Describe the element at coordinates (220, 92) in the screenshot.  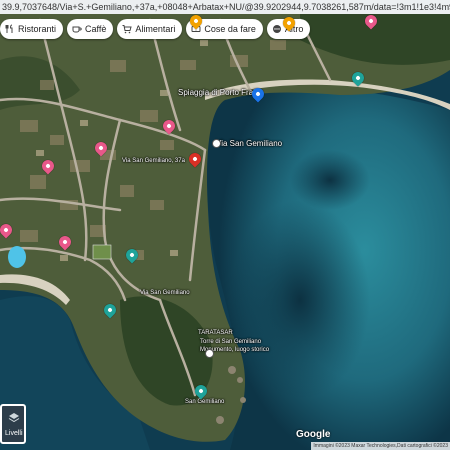
I see `beach-label: Spiaggia di Porto Frailis` at that location.